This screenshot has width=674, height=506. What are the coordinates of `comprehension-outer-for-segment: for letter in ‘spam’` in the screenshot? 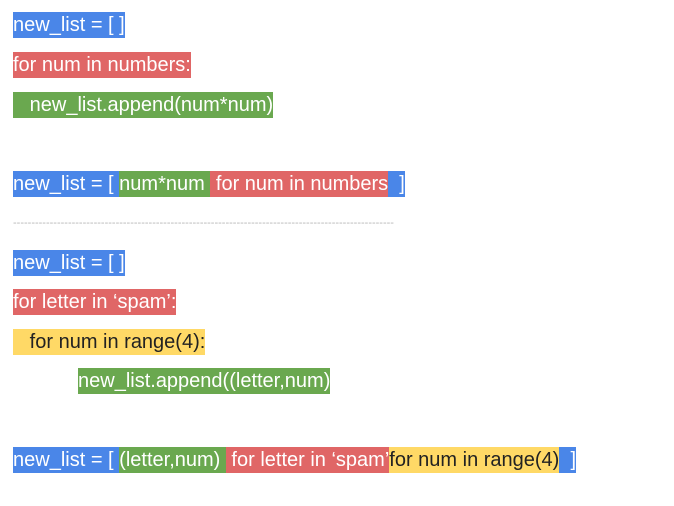 It's located at (307, 460).